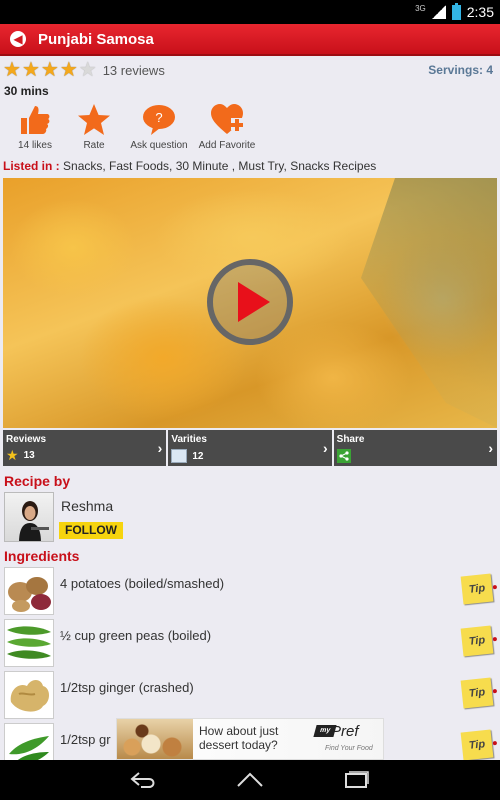 The width and height of the screenshot is (500, 800). I want to click on network-type: 3G, so click(420, 8).